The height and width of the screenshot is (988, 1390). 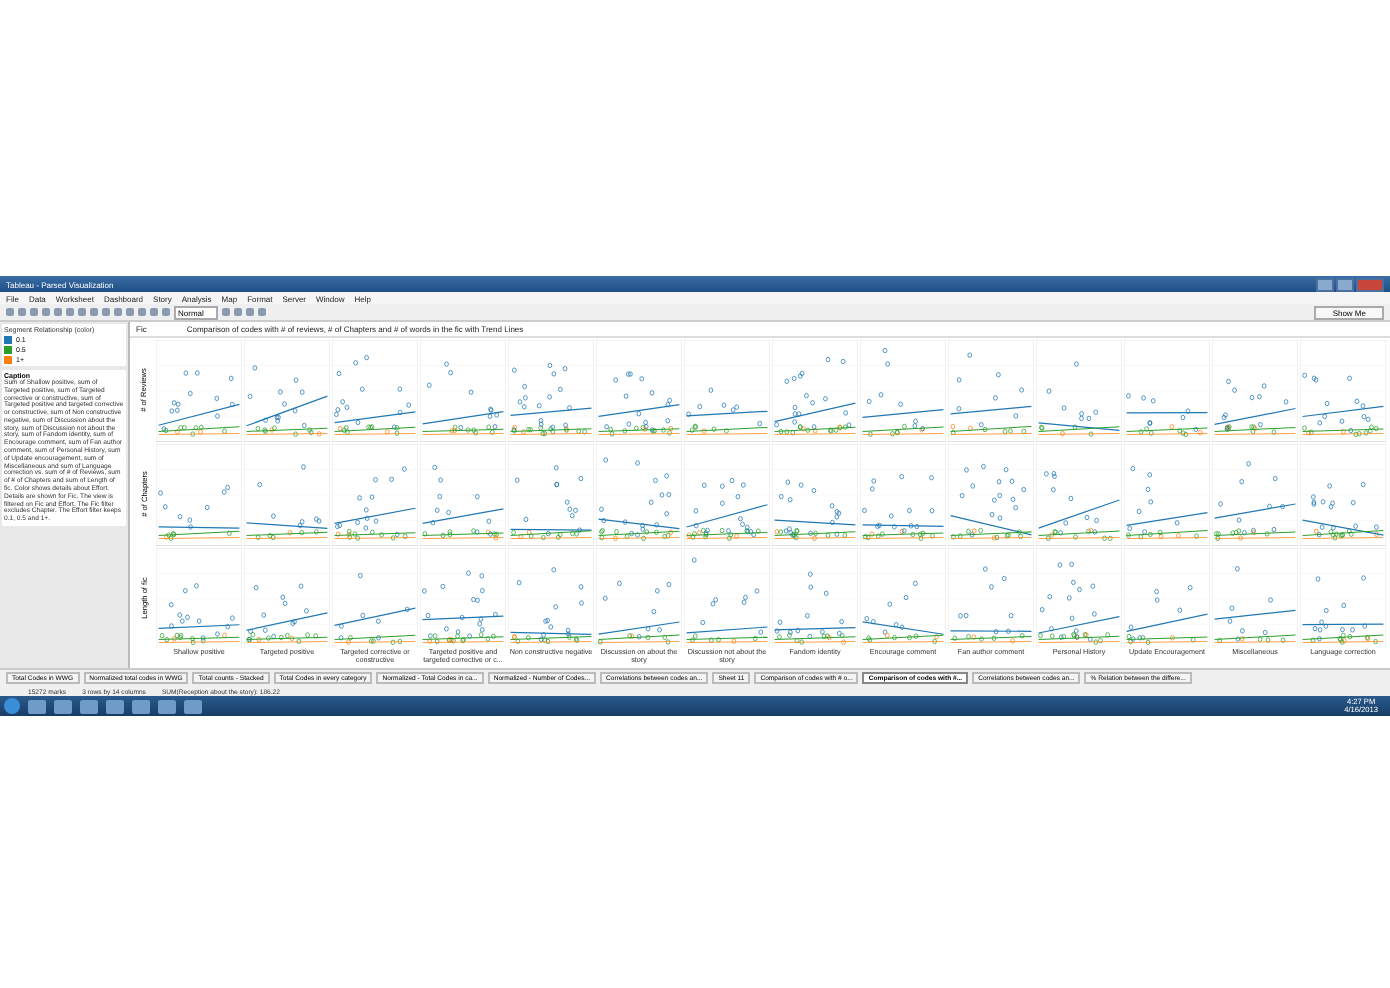 I want to click on minimize-button, so click(x=1325, y=284).